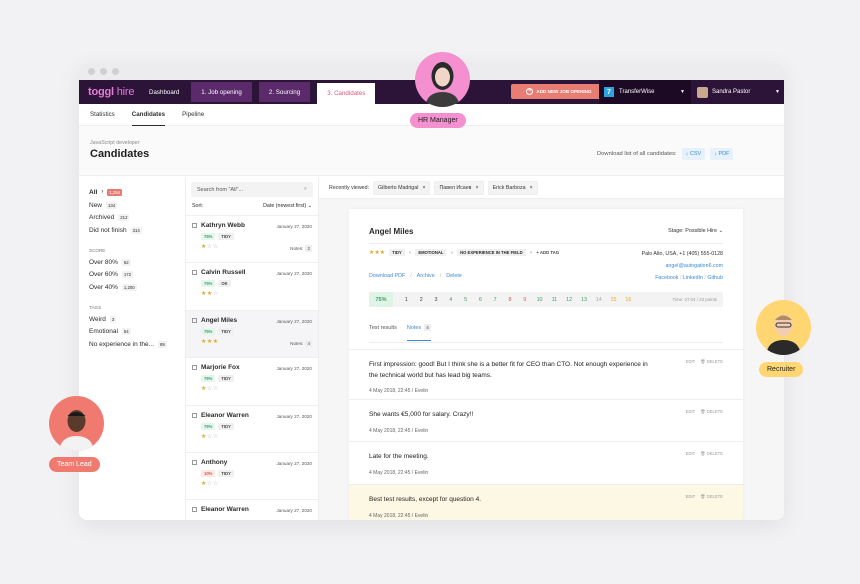 The width and height of the screenshot is (860, 584). What do you see at coordinates (530, 91) in the screenshot?
I see `plus-icon: +` at bounding box center [530, 91].